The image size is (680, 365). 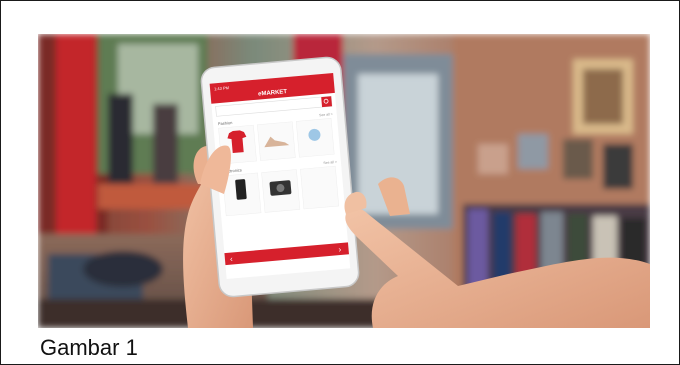 What do you see at coordinates (327, 102) in the screenshot?
I see `search-button` at bounding box center [327, 102].